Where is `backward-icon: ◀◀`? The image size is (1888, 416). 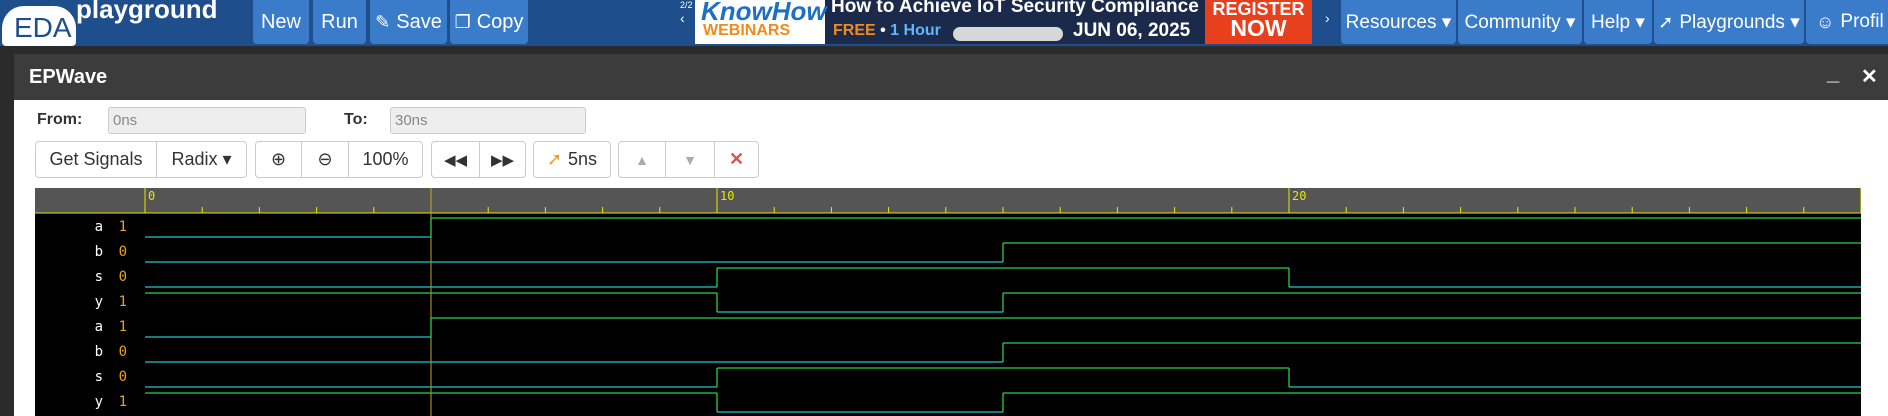
backward-icon: ◀◀ is located at coordinates (455, 160).